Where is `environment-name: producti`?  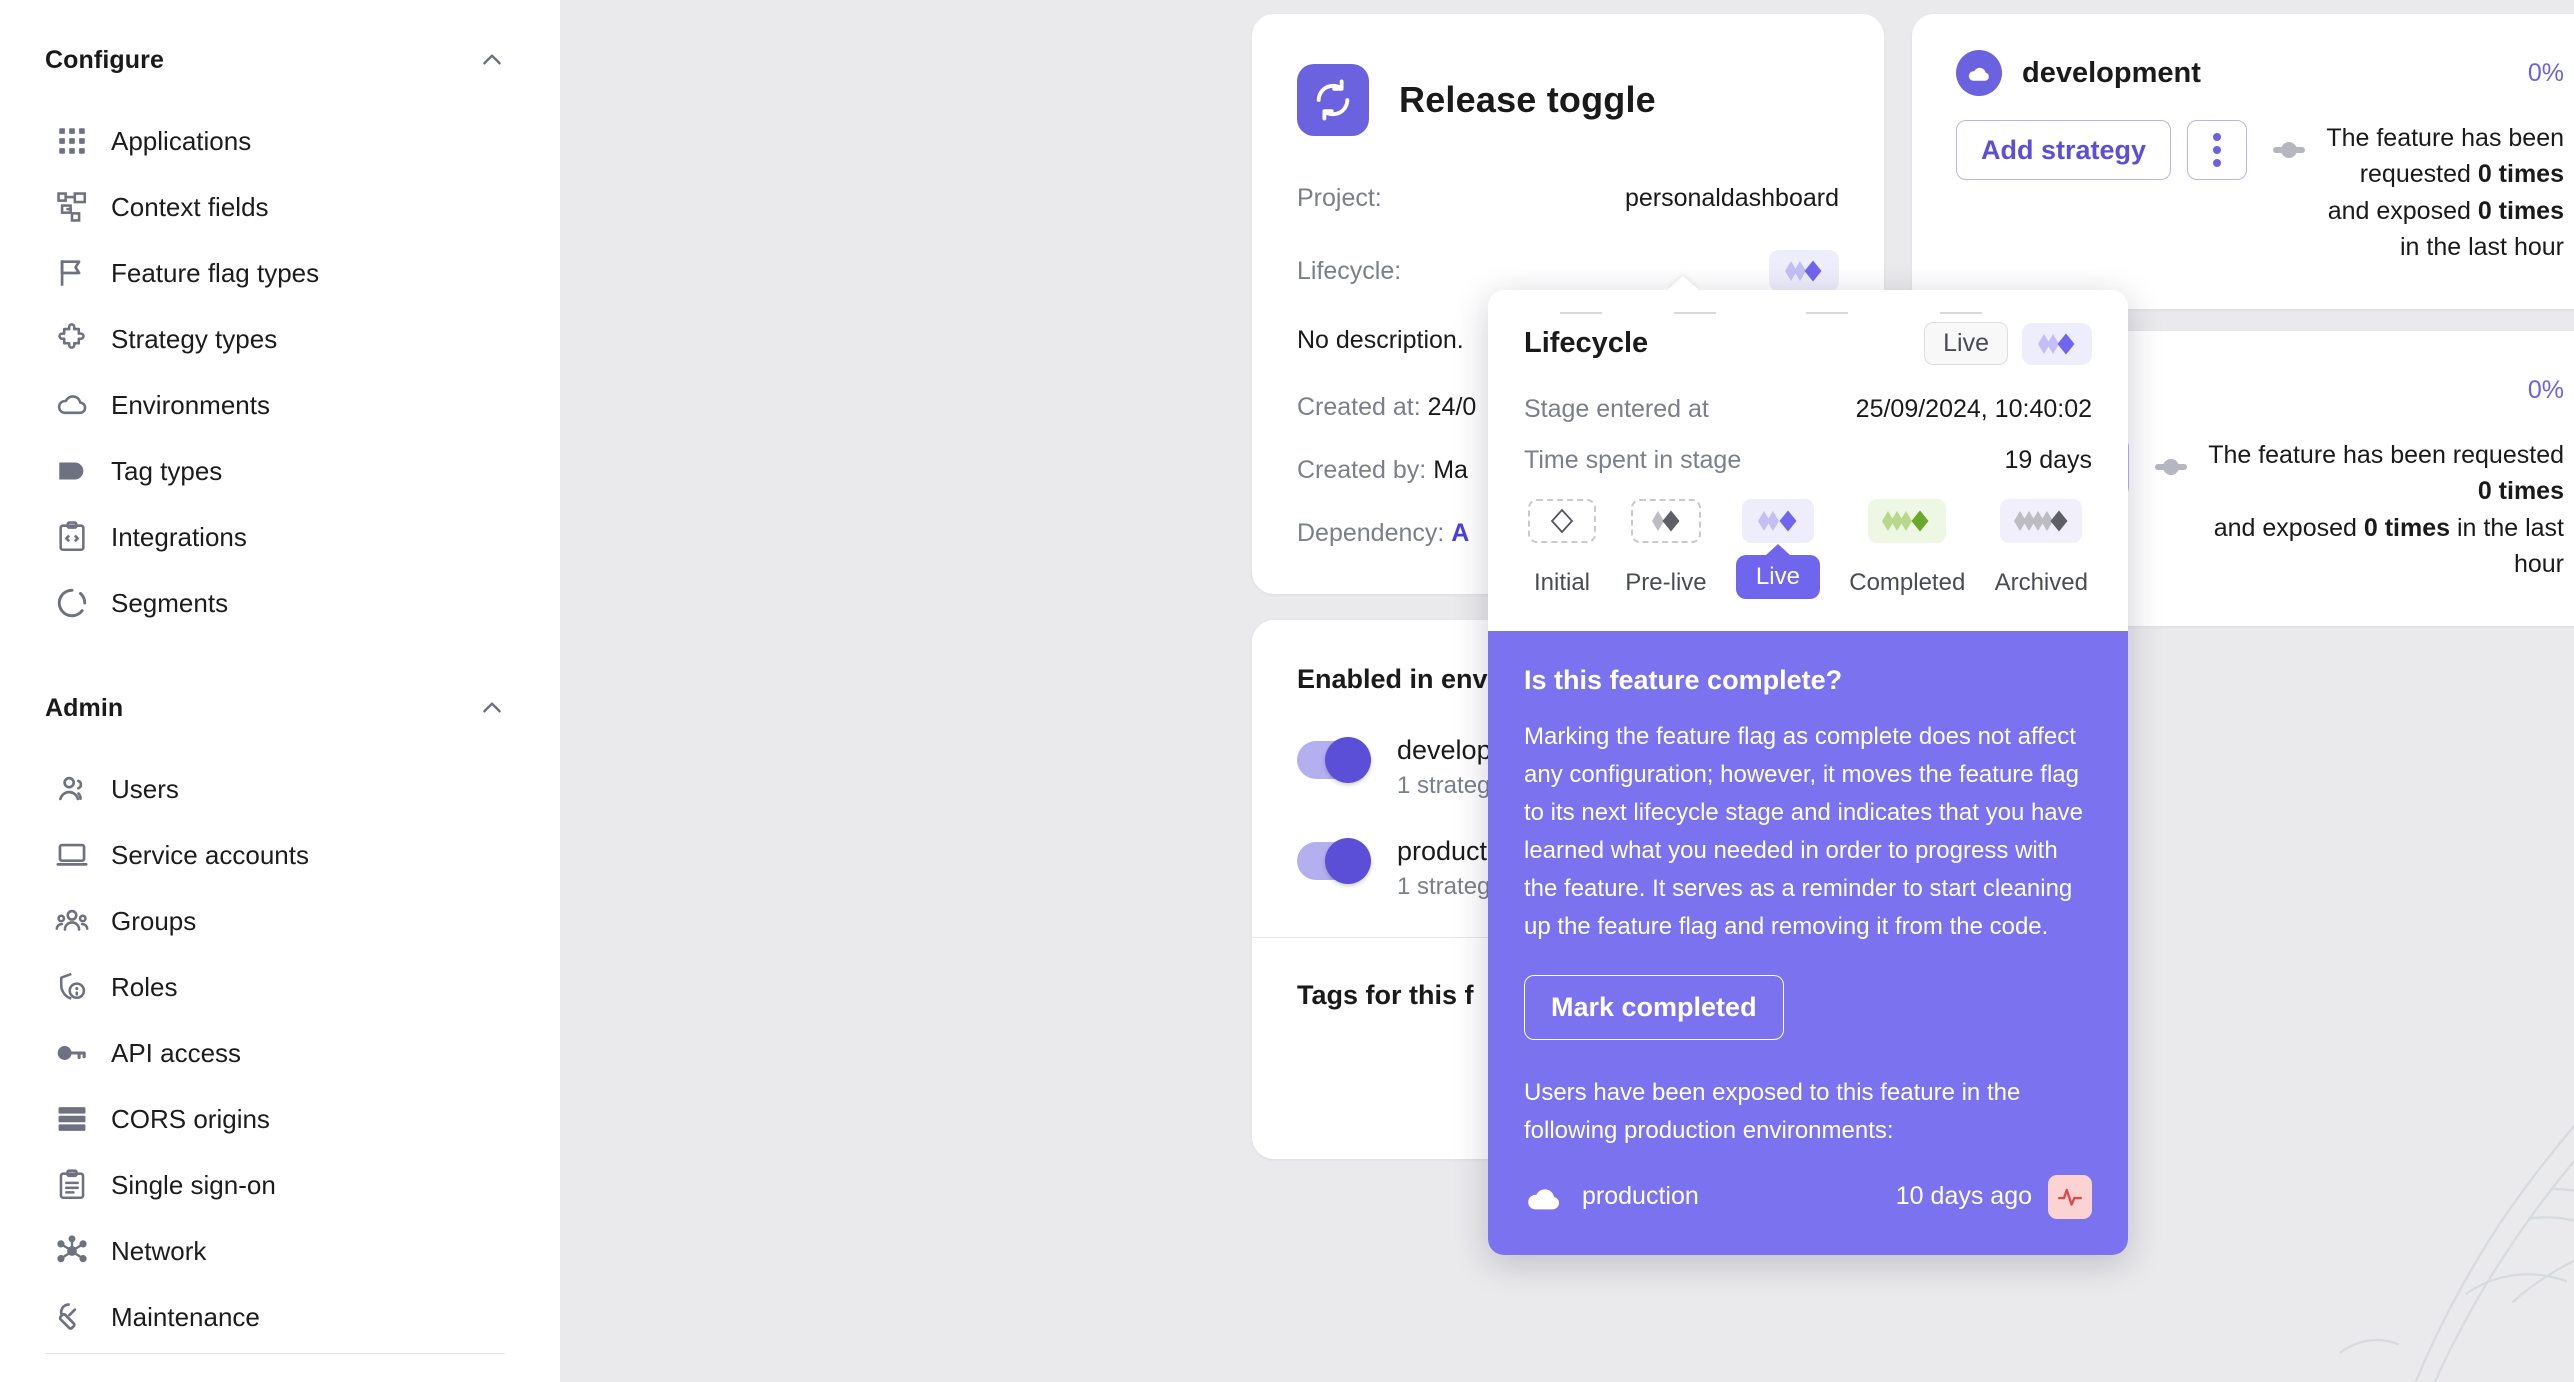 environment-name: producti is located at coordinates (1445, 851).